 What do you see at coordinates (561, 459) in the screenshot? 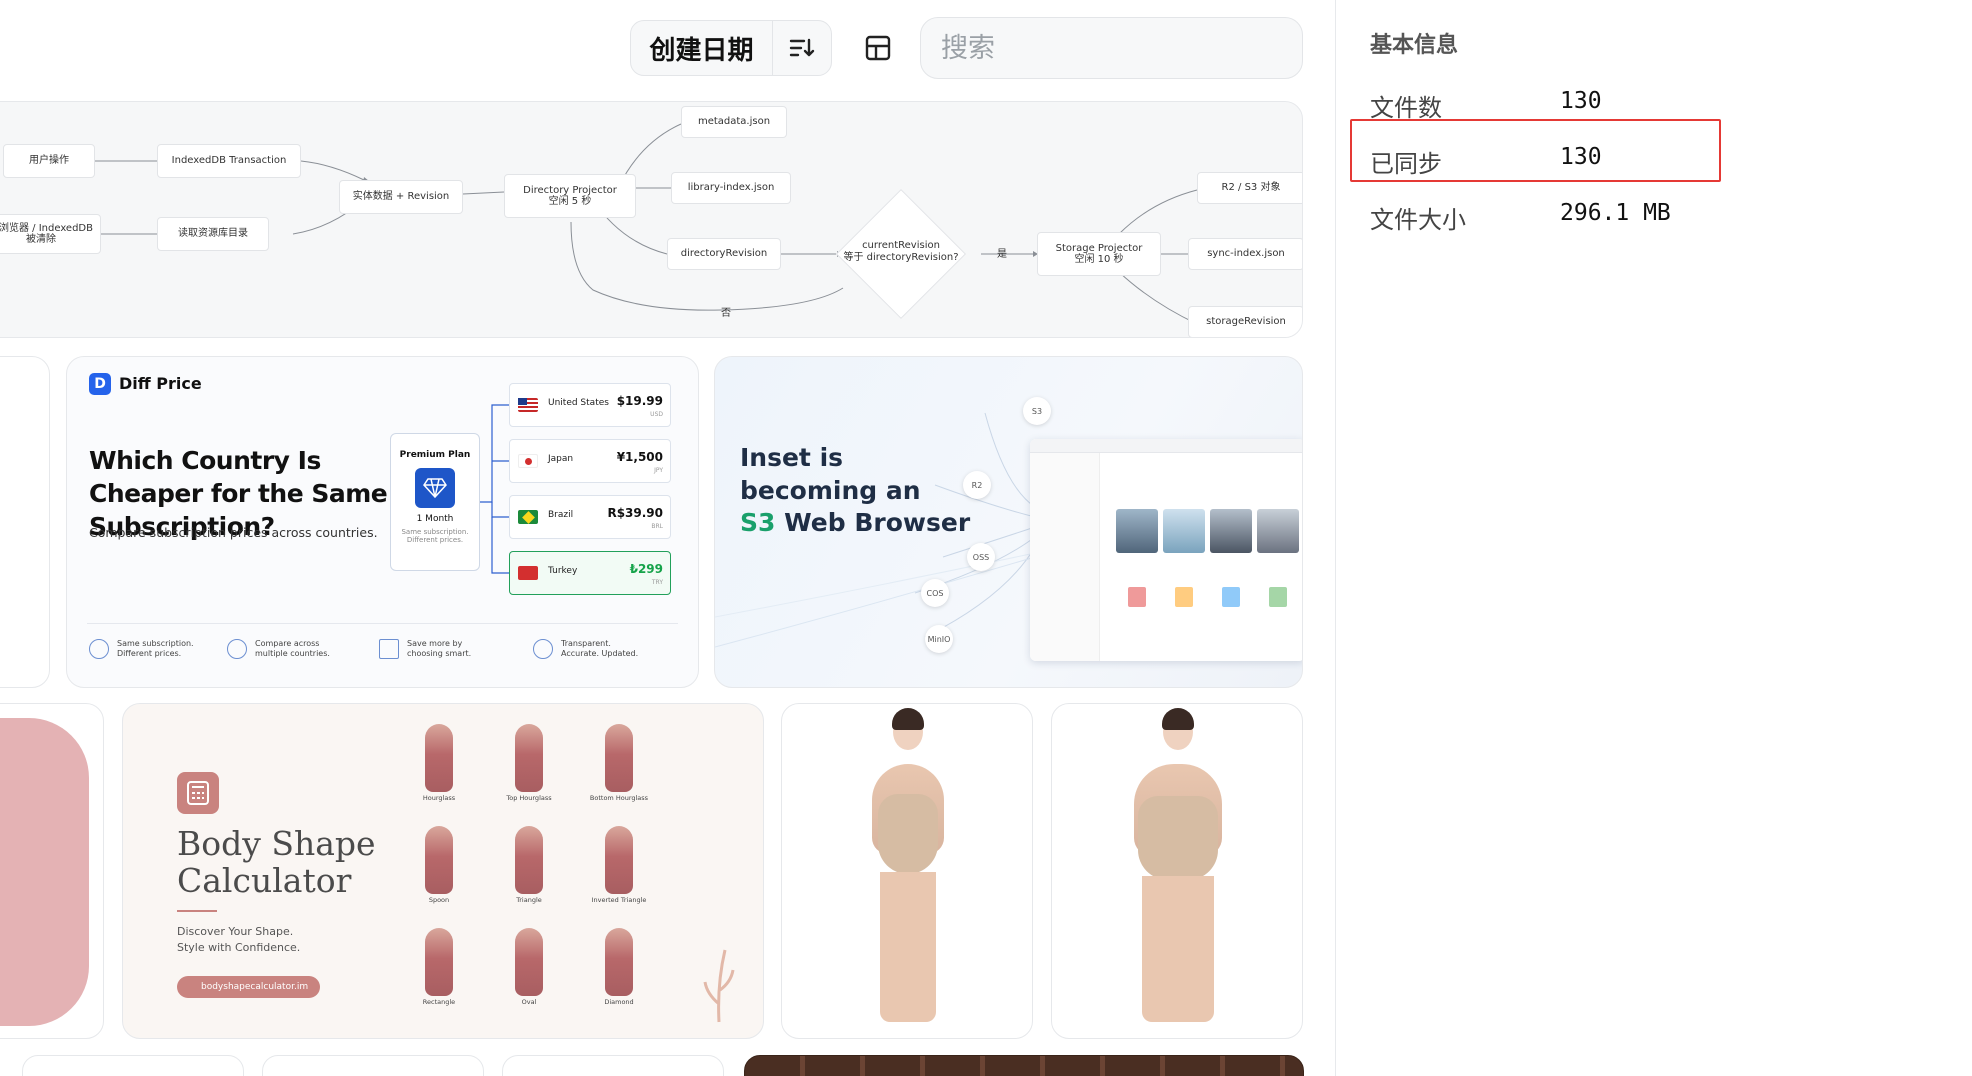
I see `country-name: Japan` at bounding box center [561, 459].